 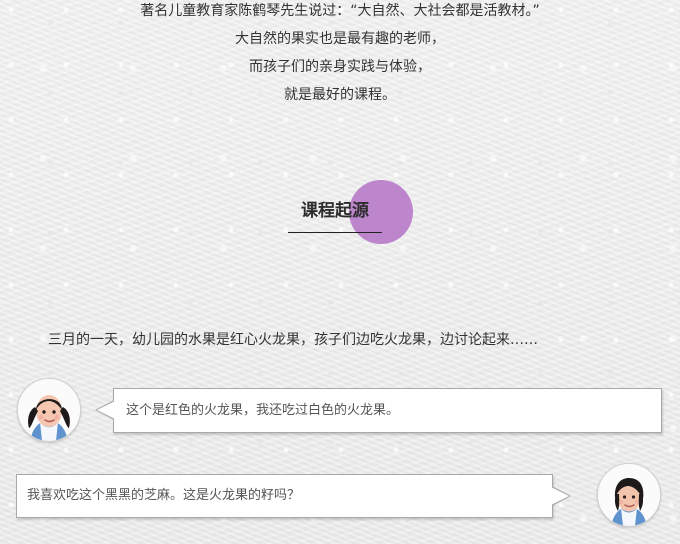 I want to click on child-avatar-left, so click(x=49, y=410).